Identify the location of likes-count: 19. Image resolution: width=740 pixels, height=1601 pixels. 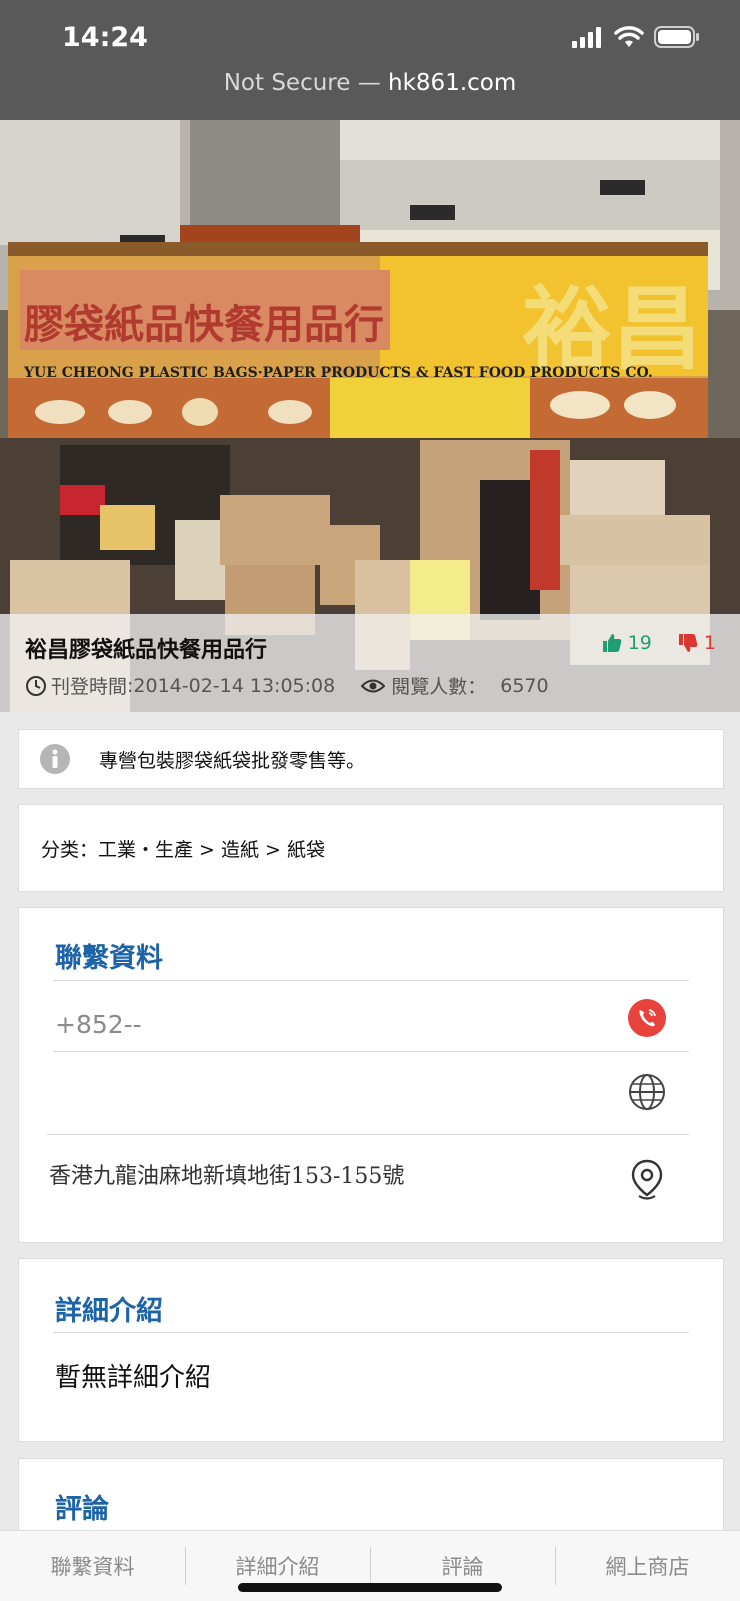
(639, 643).